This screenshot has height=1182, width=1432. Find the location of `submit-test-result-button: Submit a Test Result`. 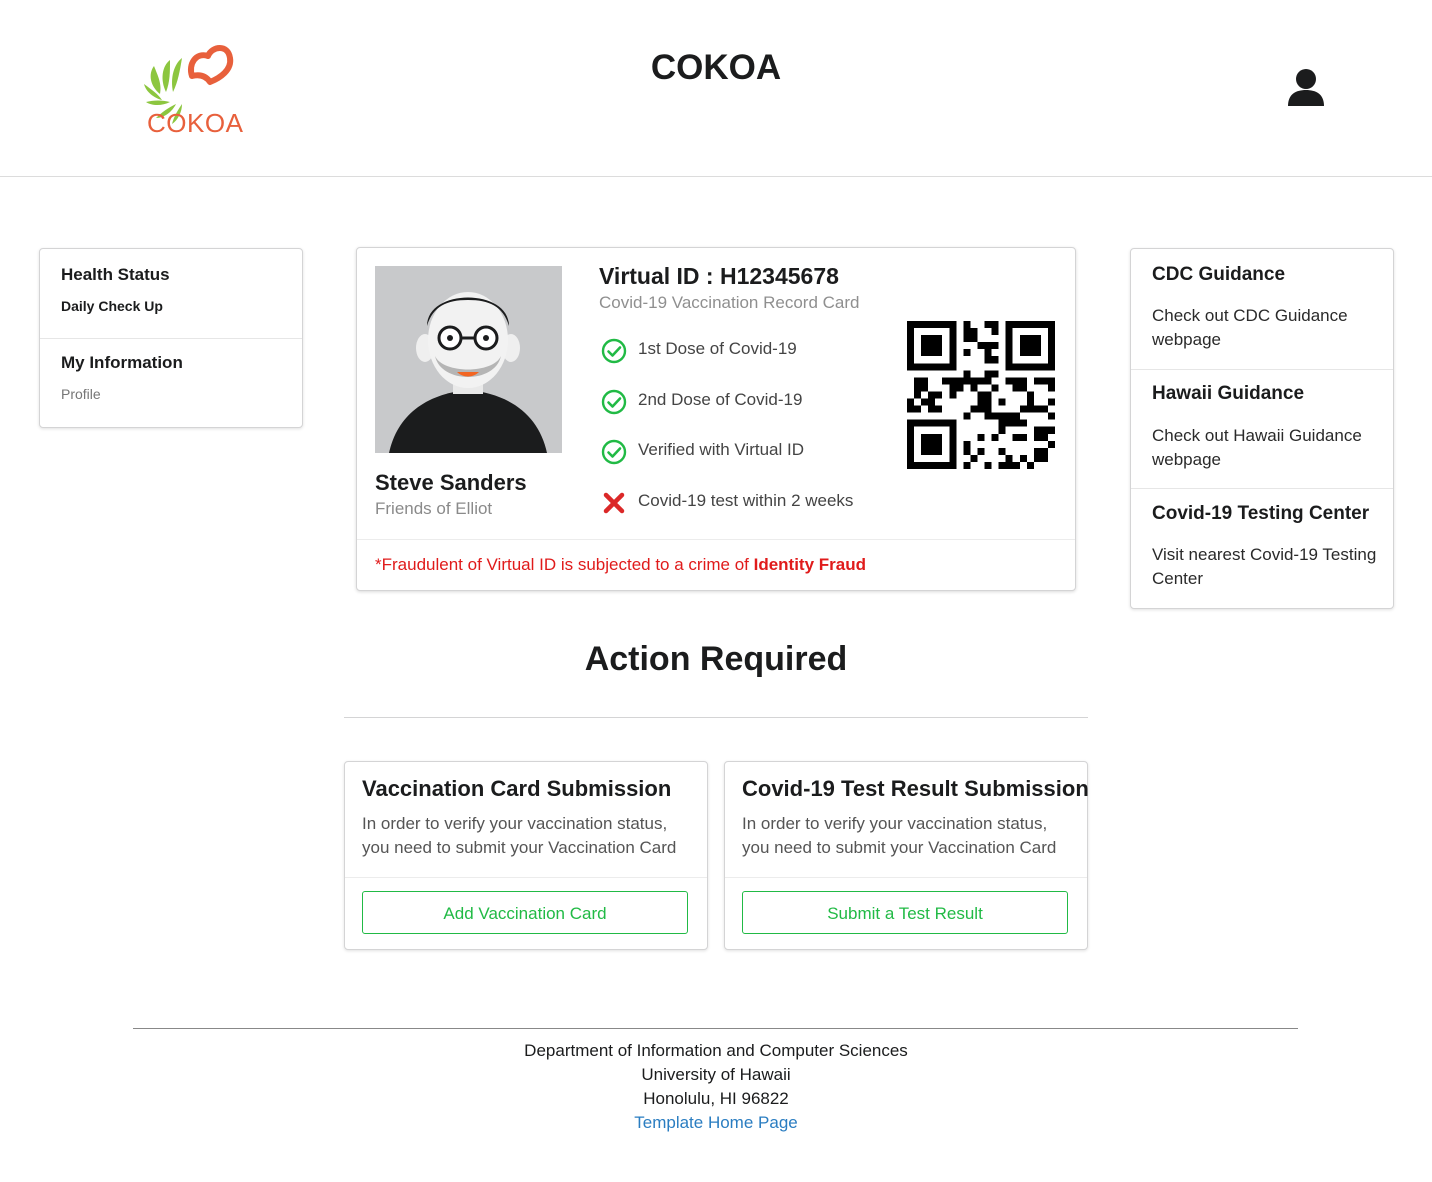

submit-test-result-button: Submit a Test Result is located at coordinates (905, 912).